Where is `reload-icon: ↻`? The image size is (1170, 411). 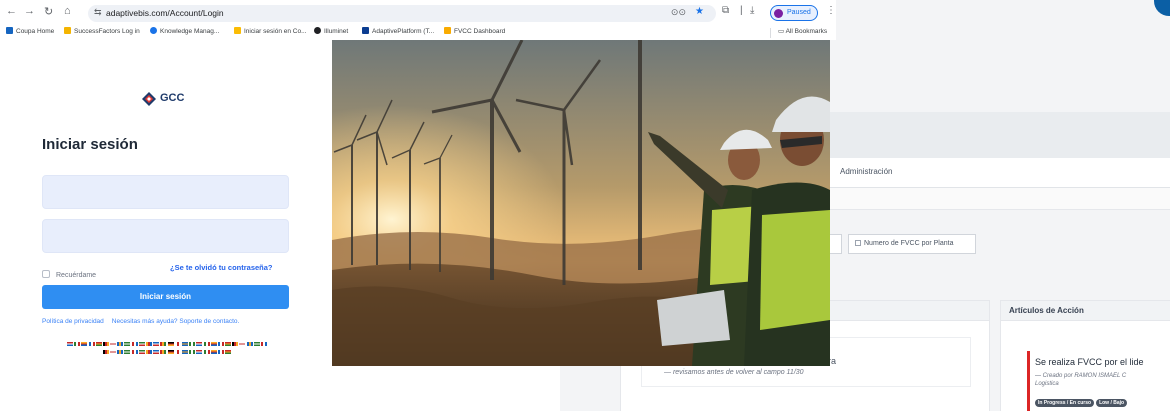
reload-icon: ↻ is located at coordinates (48, 11).